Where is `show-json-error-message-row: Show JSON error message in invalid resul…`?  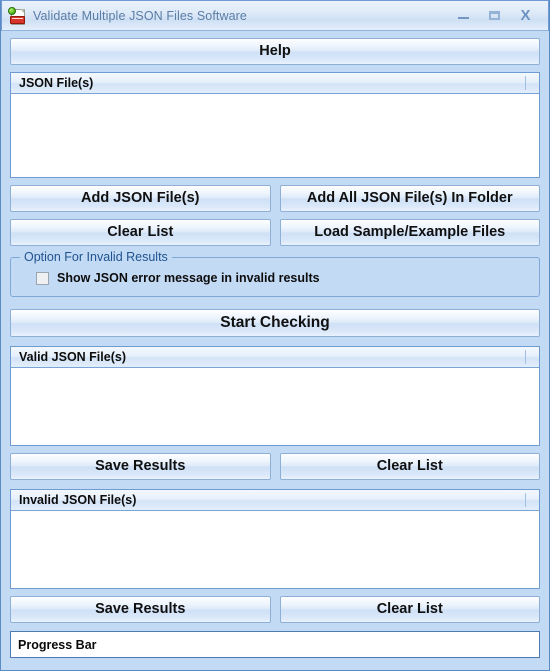 show-json-error-message-row: Show JSON error message in invalid resul… is located at coordinates (275, 279).